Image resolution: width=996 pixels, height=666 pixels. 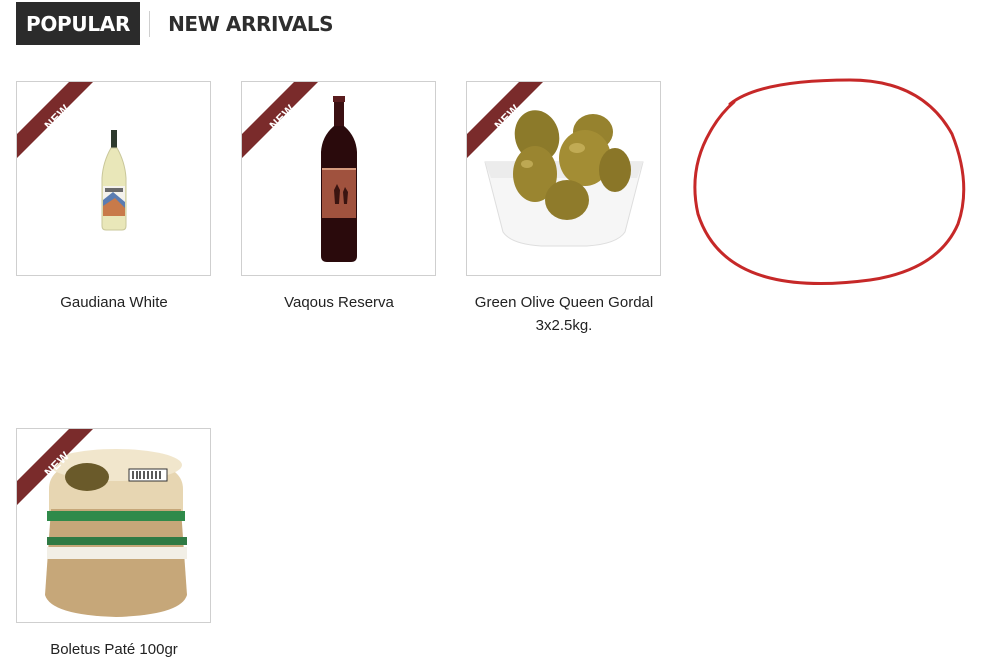 I want to click on product-name: Vaqous Reserva, so click(x=339, y=302).